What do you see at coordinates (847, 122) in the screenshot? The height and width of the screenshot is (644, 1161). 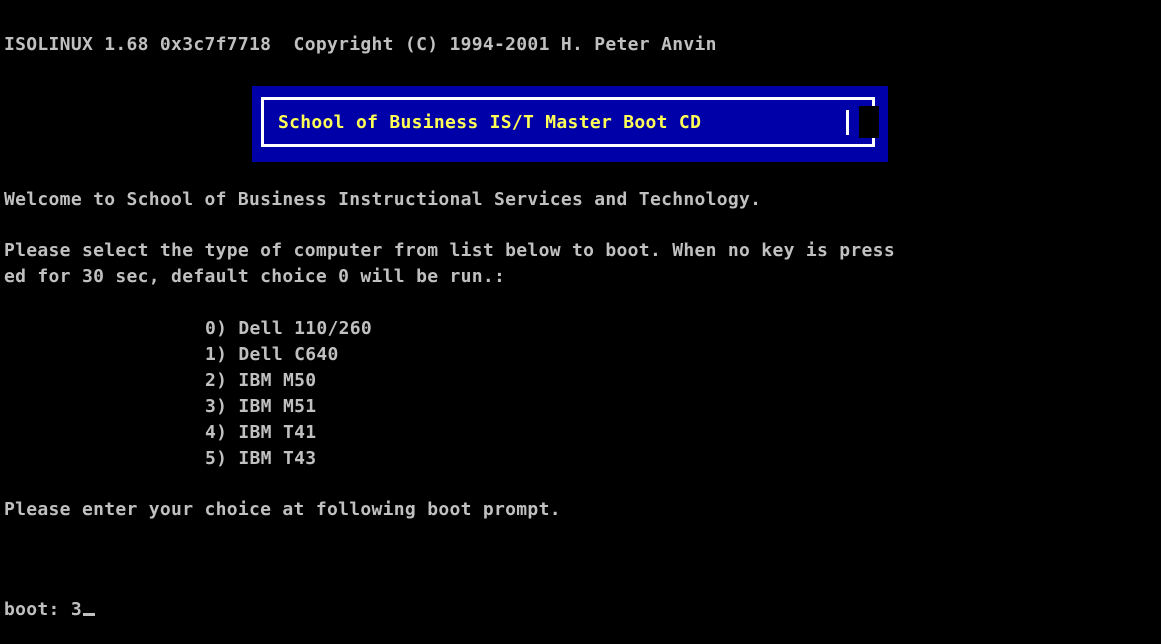 I see `banner-text-cursor` at bounding box center [847, 122].